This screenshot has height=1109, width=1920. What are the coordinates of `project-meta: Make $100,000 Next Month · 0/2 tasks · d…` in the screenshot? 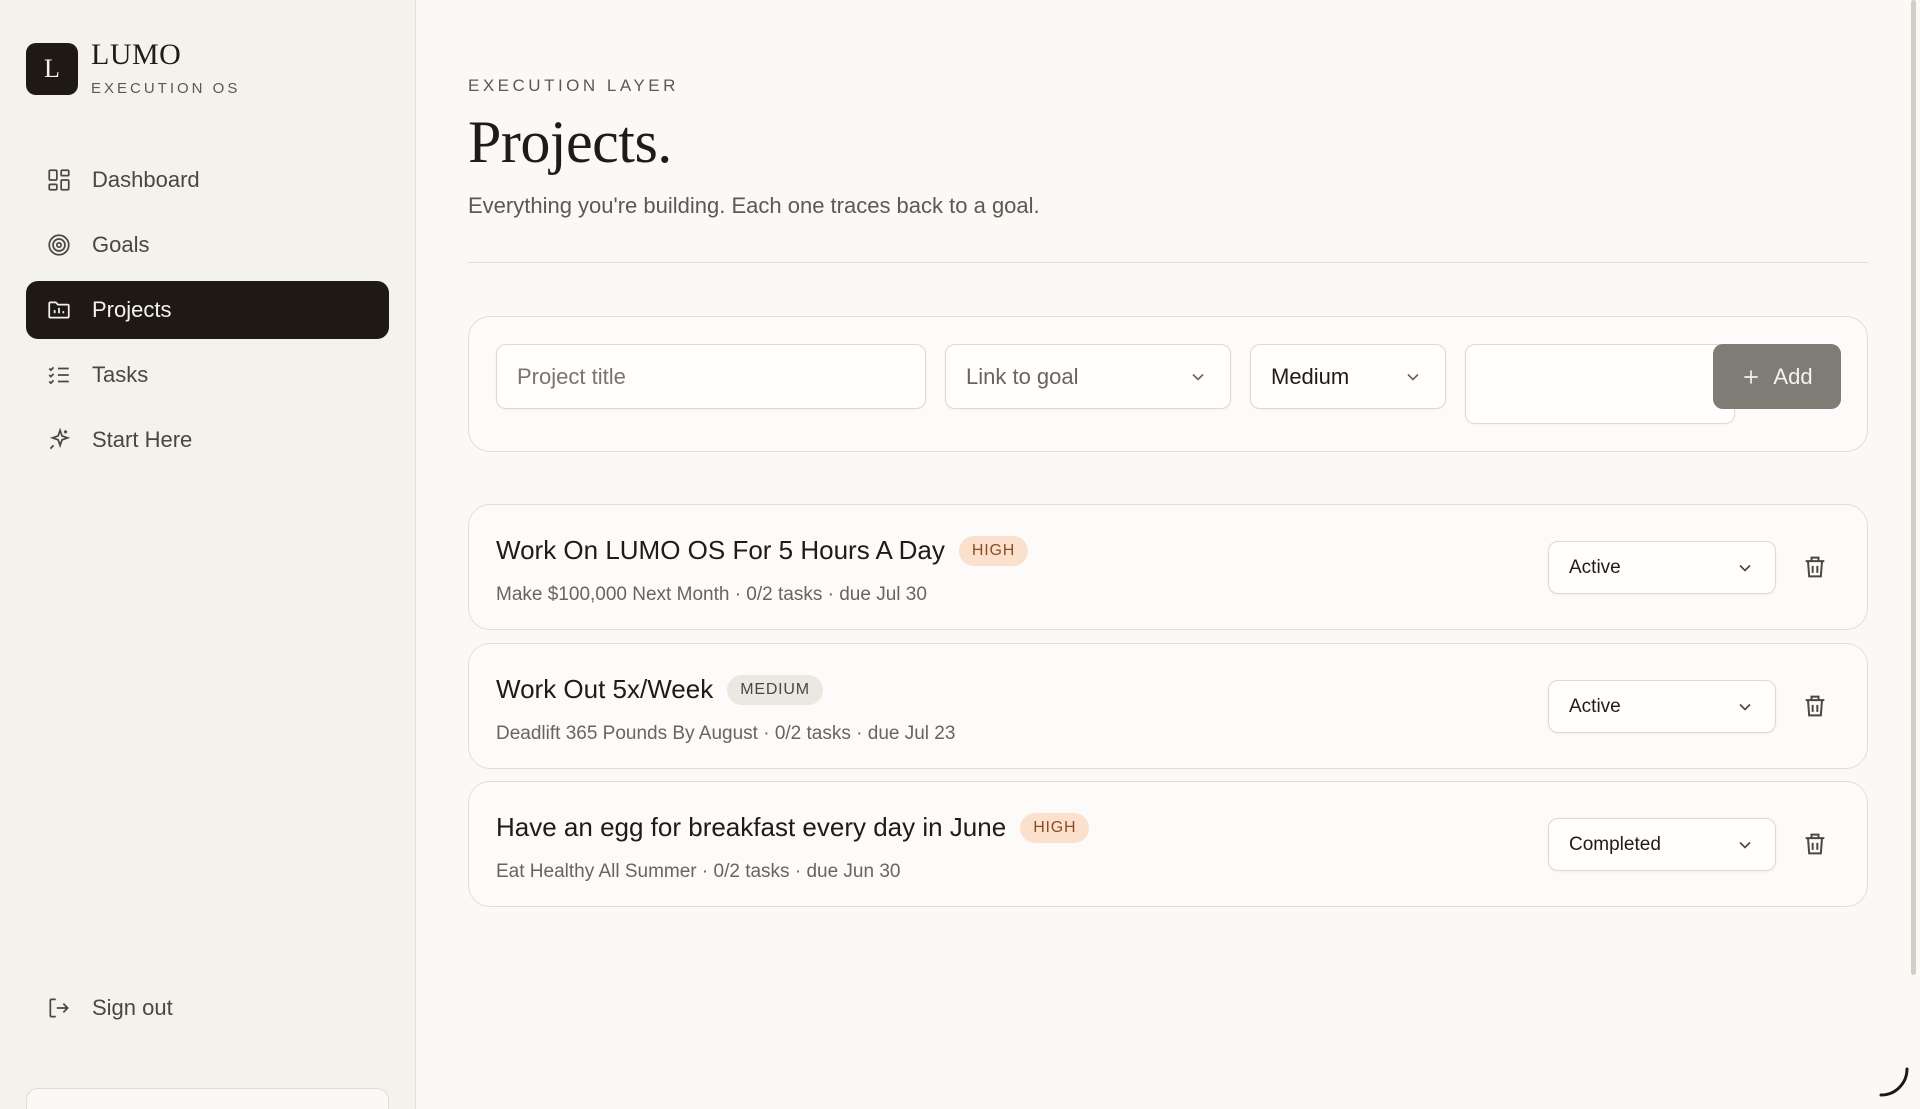 It's located at (711, 594).